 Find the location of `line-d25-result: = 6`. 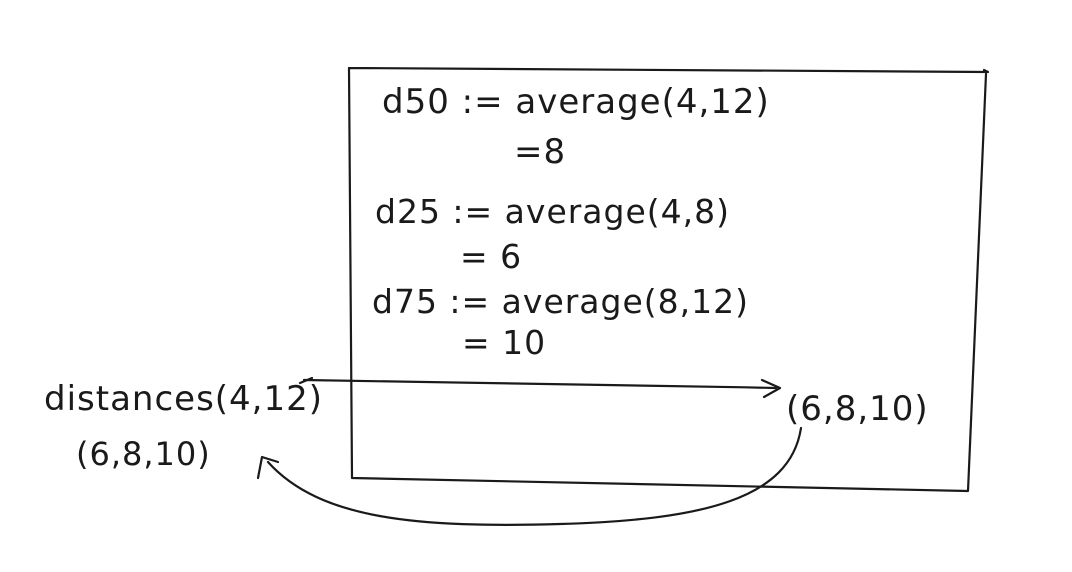

line-d25-result: = 6 is located at coordinates (491, 256).